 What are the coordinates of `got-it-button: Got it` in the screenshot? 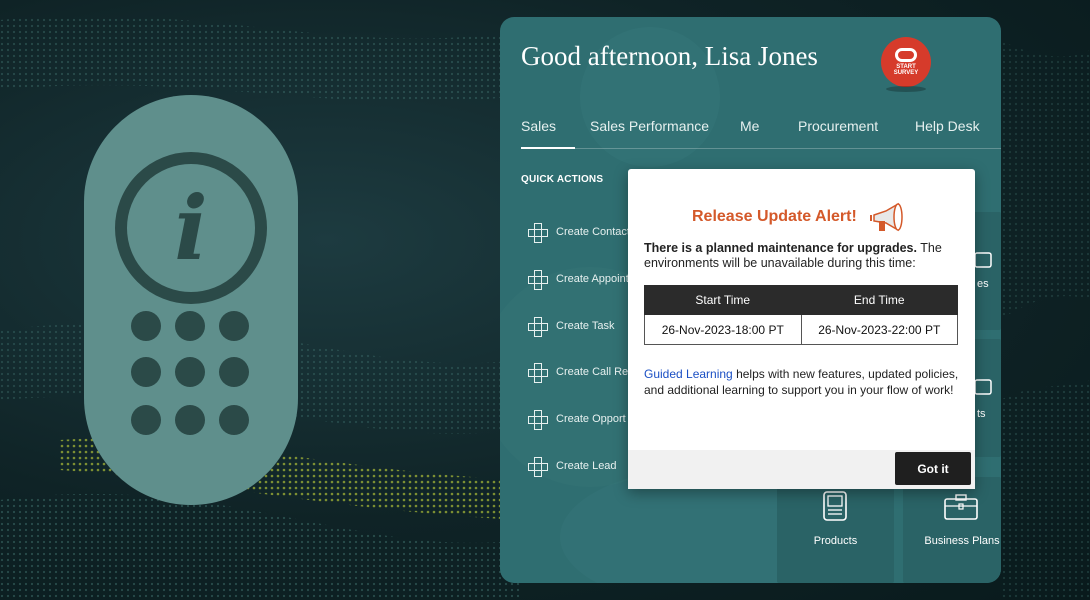 It's located at (933, 468).